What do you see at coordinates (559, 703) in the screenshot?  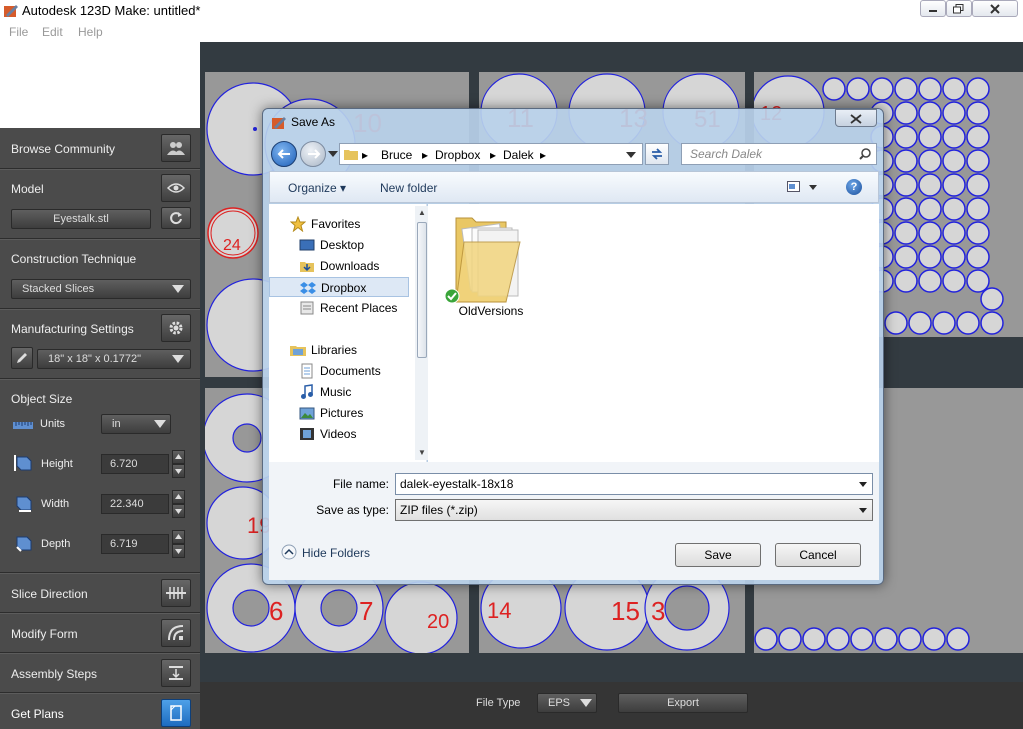 I see `file-type-value: EPS` at bounding box center [559, 703].